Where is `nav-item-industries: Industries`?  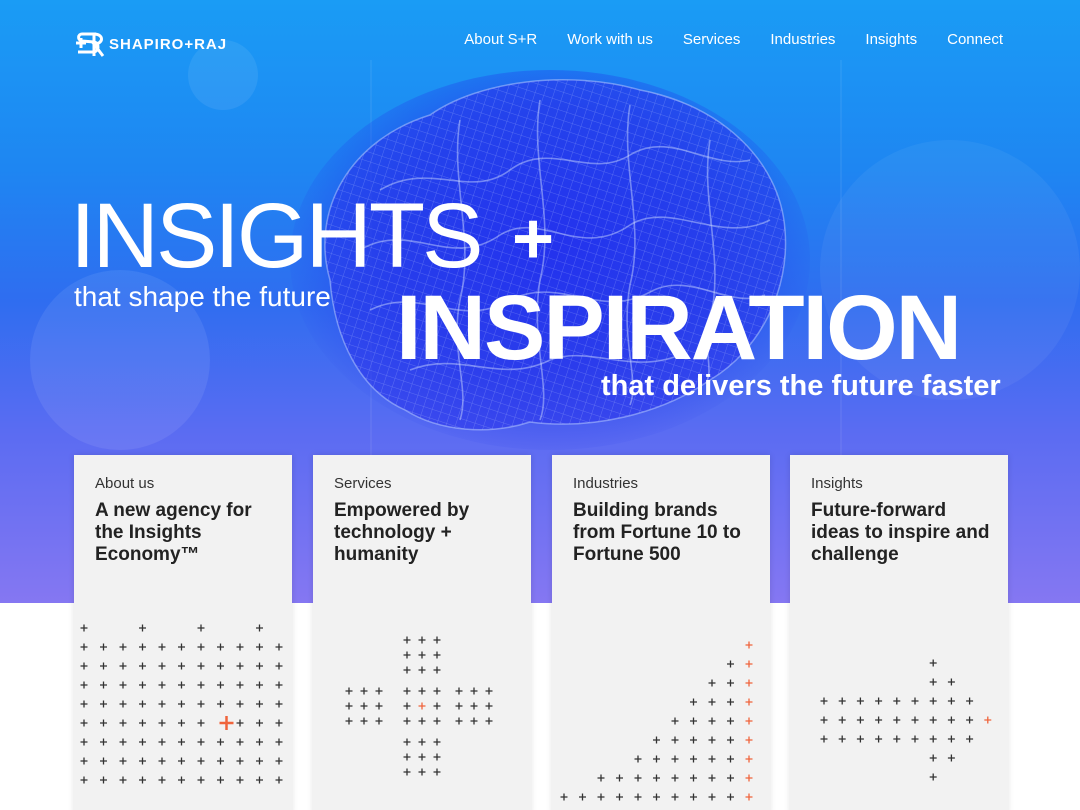 nav-item-industries: Industries is located at coordinates (802, 39).